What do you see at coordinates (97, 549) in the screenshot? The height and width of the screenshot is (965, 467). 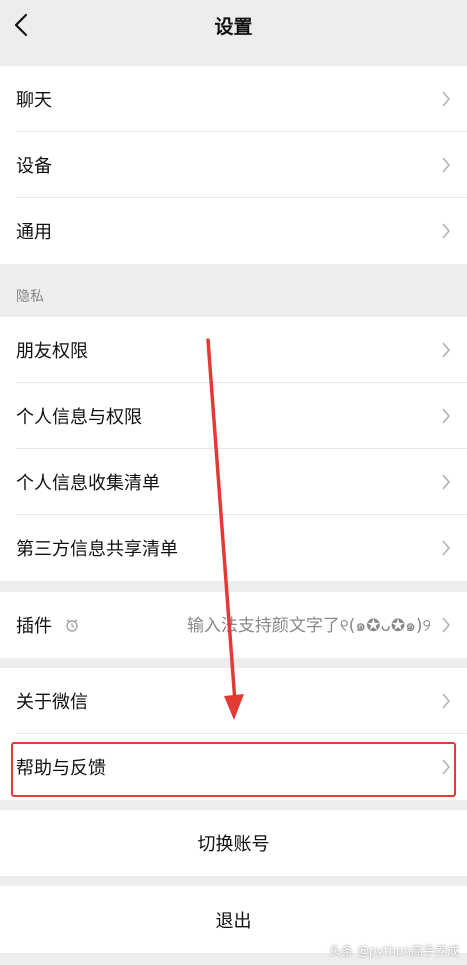 I see `settings-item-label: 第三方信息共享清单` at bounding box center [97, 549].